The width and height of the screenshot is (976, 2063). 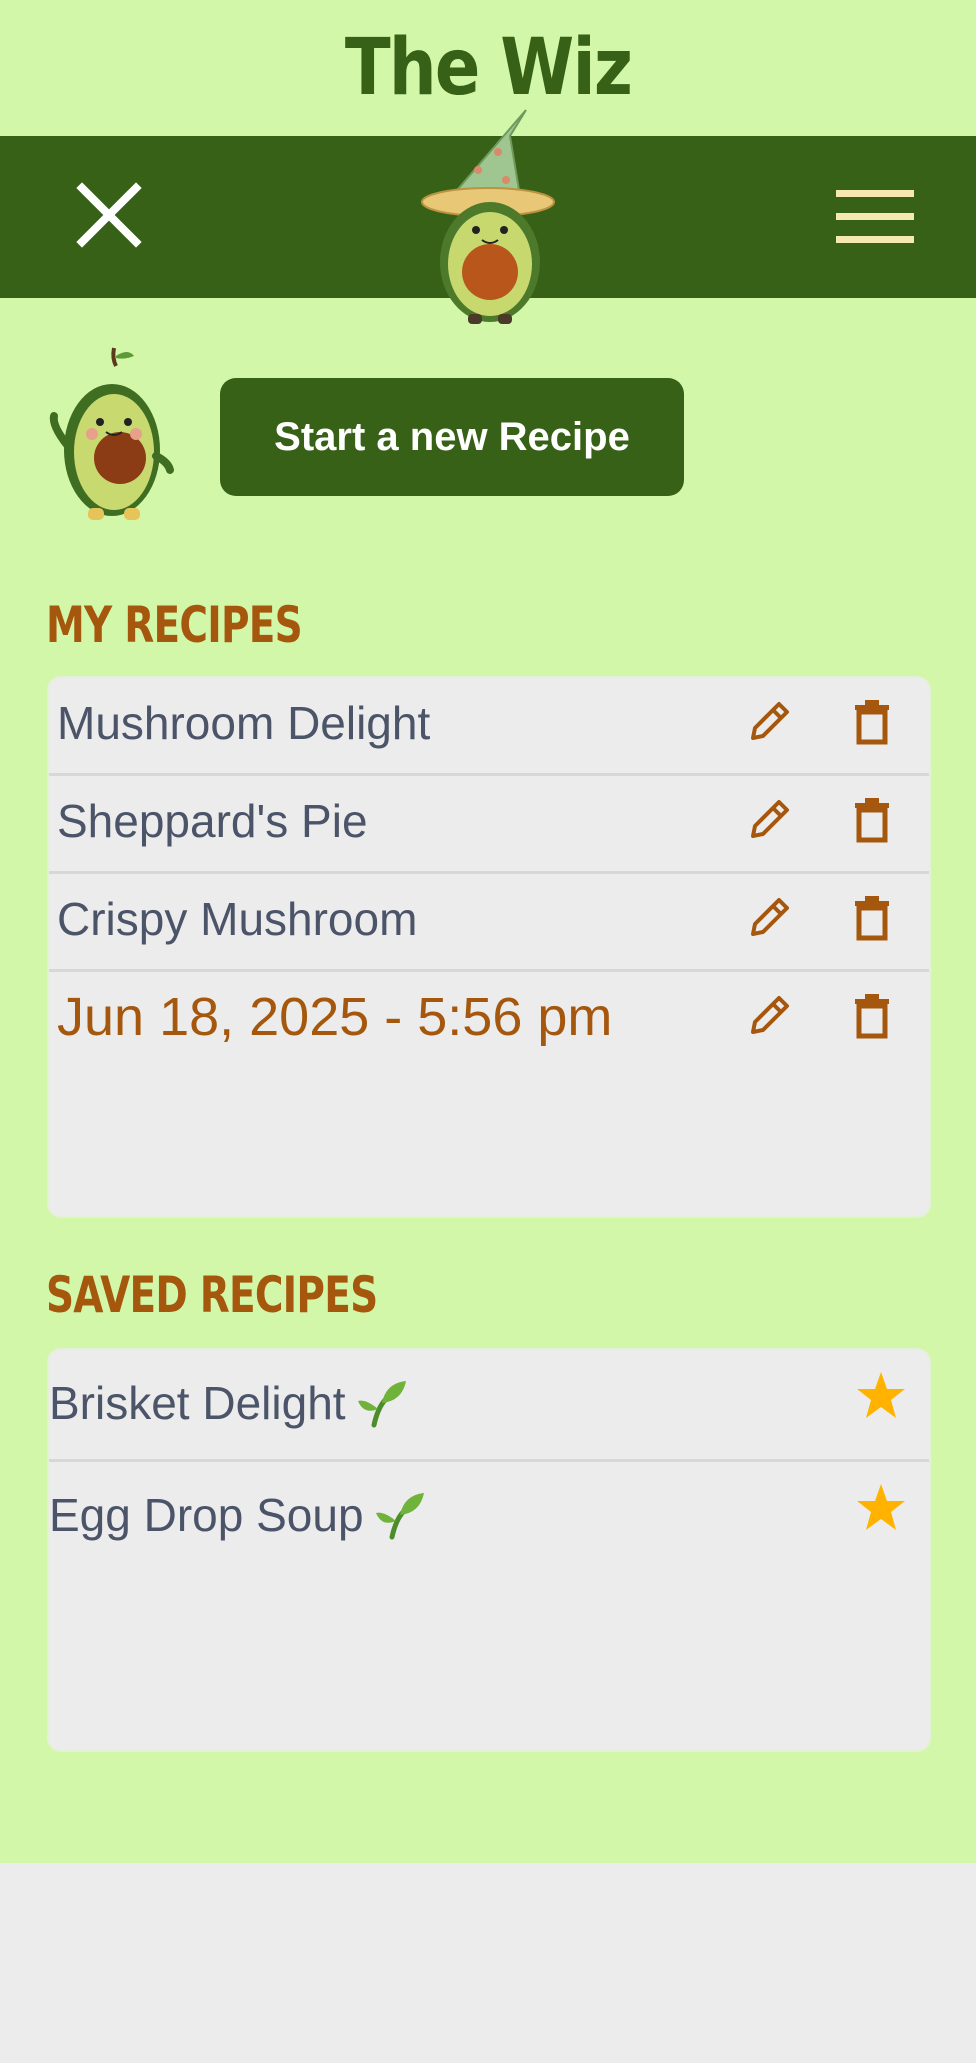 What do you see at coordinates (488, 68) in the screenshot?
I see `app-title: The Wiz` at bounding box center [488, 68].